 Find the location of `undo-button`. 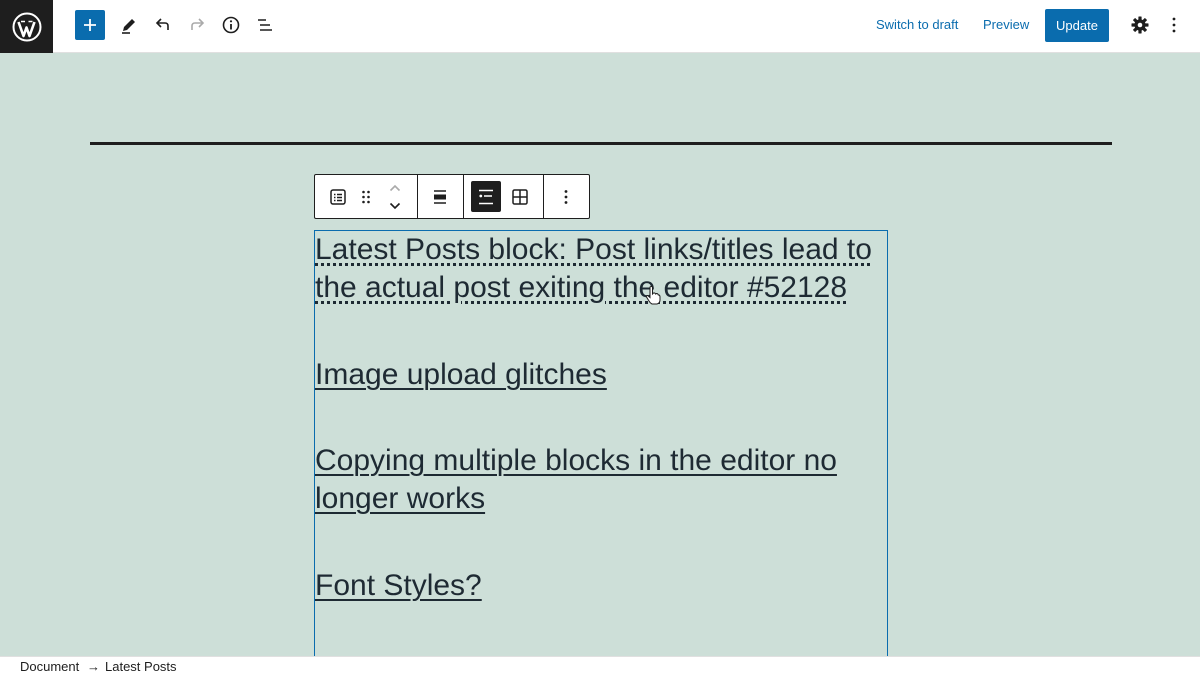

undo-button is located at coordinates (163, 25).